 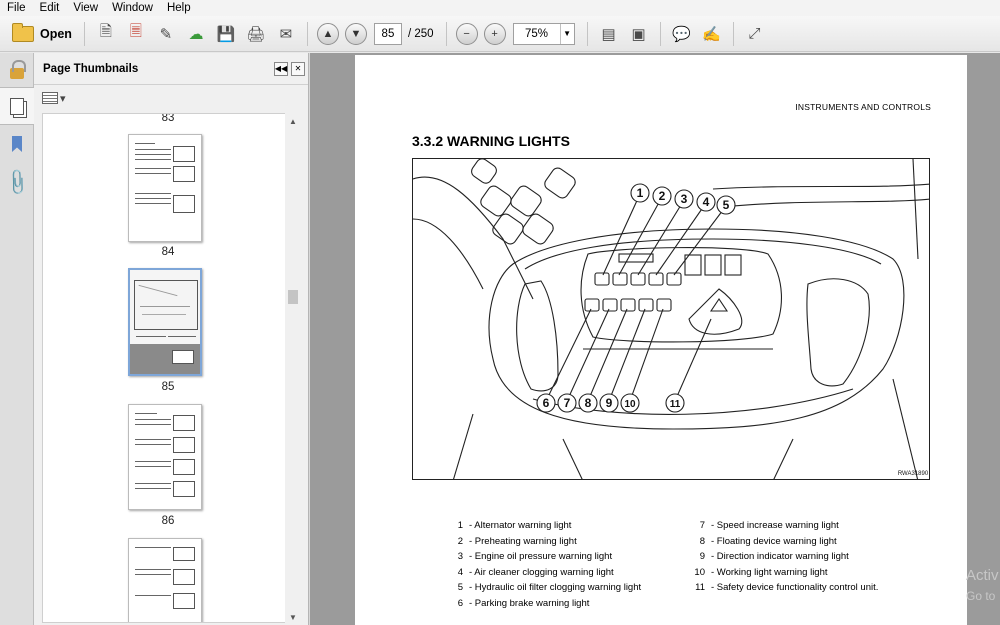 What do you see at coordinates (106, 34) in the screenshot?
I see `create-pdf-icon: 🗎` at bounding box center [106, 34].